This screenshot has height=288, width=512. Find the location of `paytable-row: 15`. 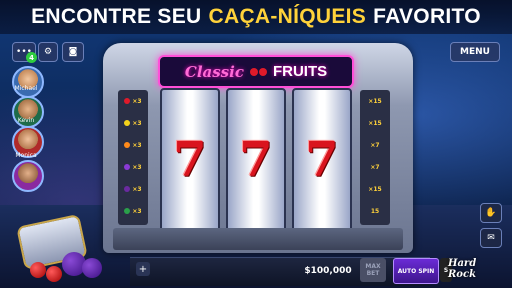

paytable-row: 15 is located at coordinates (375, 211).